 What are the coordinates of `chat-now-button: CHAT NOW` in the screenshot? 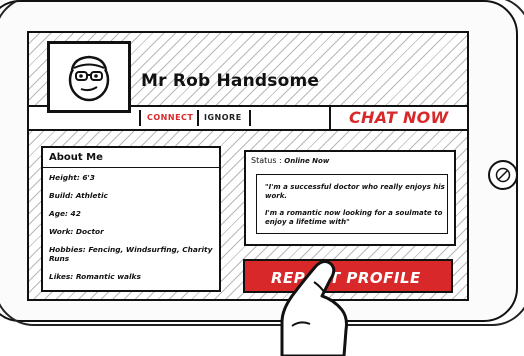 It's located at (395, 118).